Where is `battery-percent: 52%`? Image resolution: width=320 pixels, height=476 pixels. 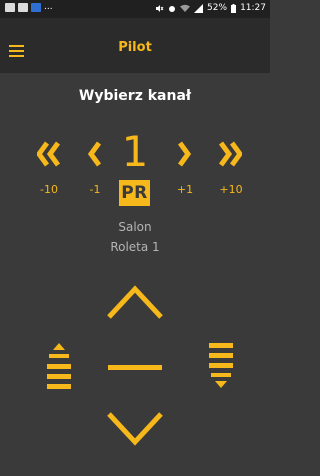
battery-percent: 52% is located at coordinates (217, 8).